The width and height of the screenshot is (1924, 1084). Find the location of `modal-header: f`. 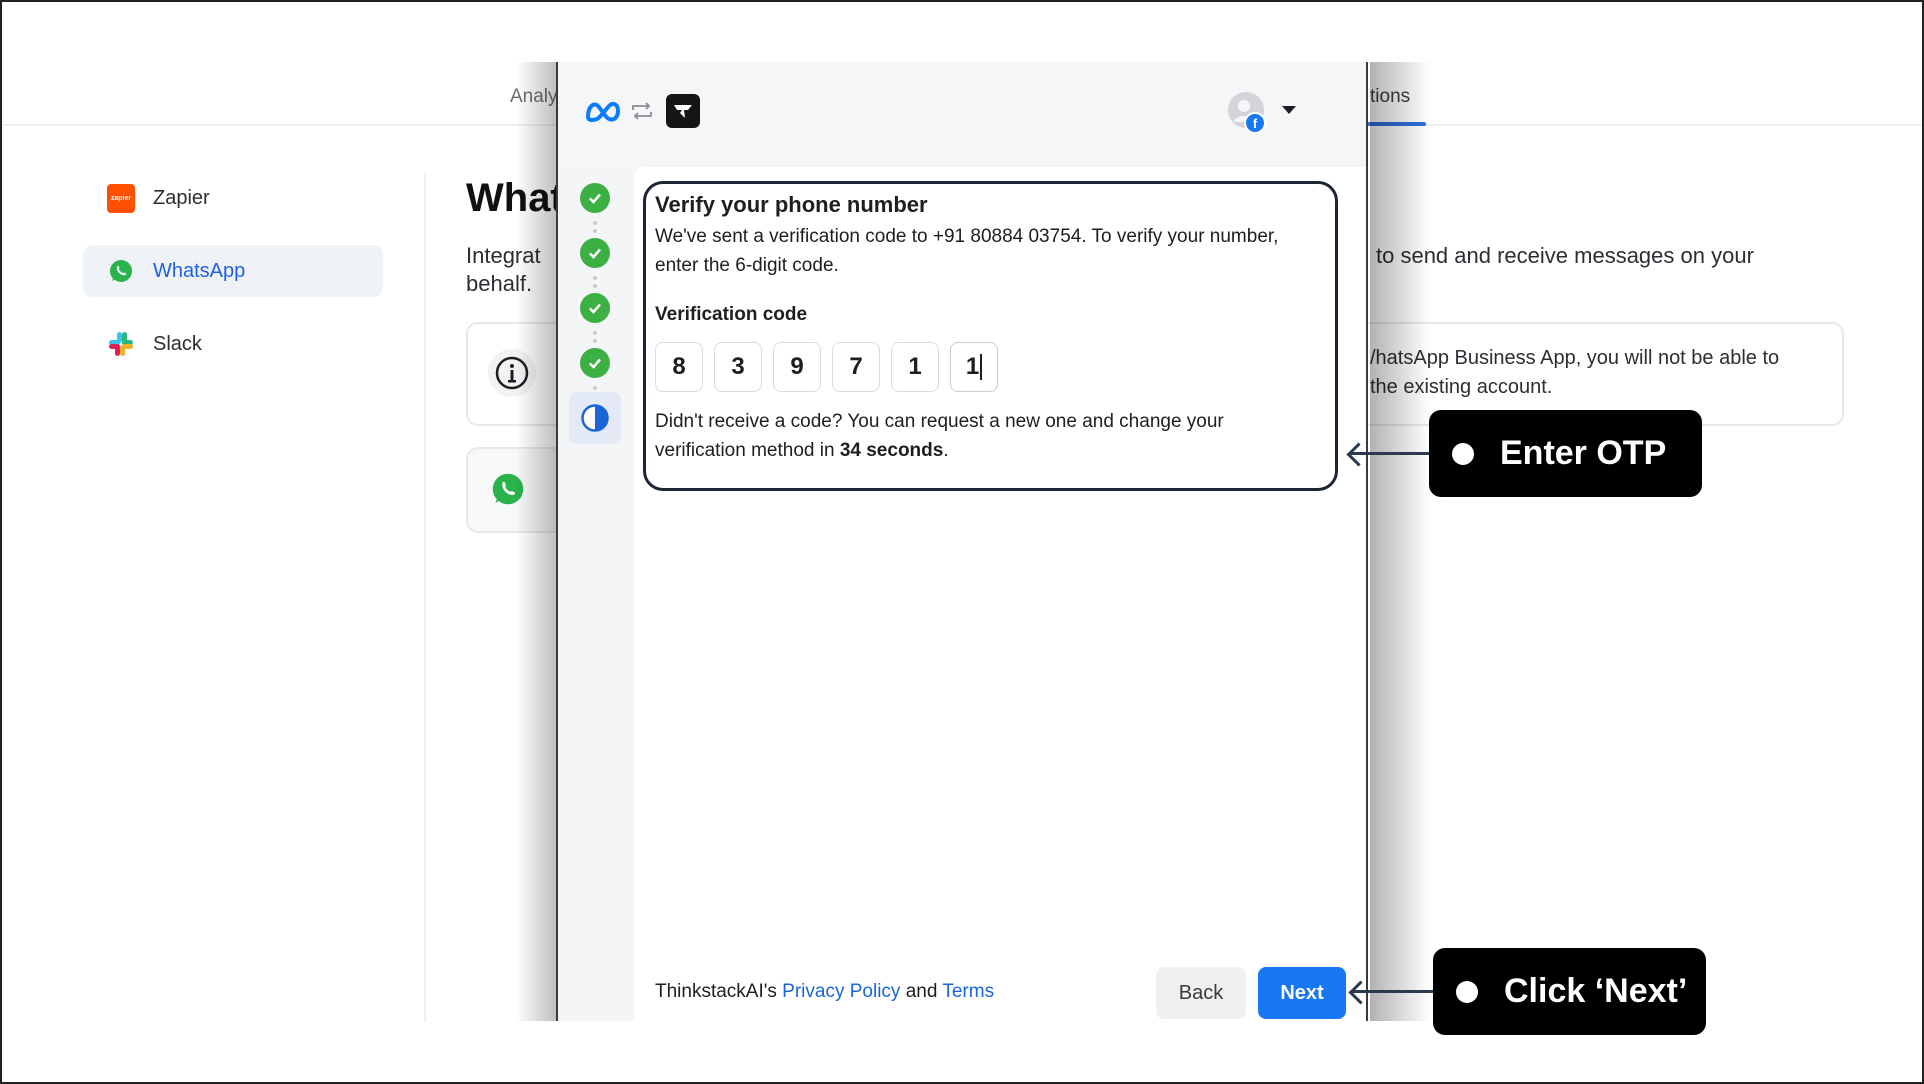

modal-header: f is located at coordinates (962, 113).